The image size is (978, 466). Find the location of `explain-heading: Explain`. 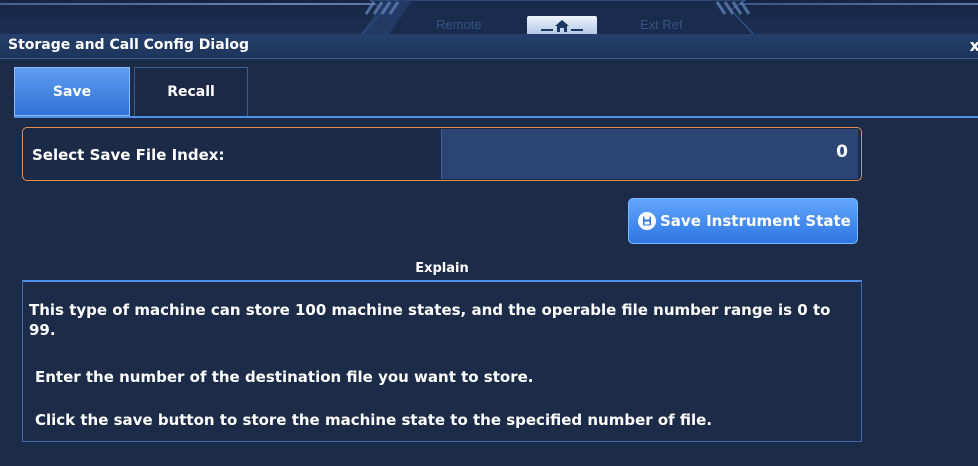

explain-heading: Explain is located at coordinates (442, 268).